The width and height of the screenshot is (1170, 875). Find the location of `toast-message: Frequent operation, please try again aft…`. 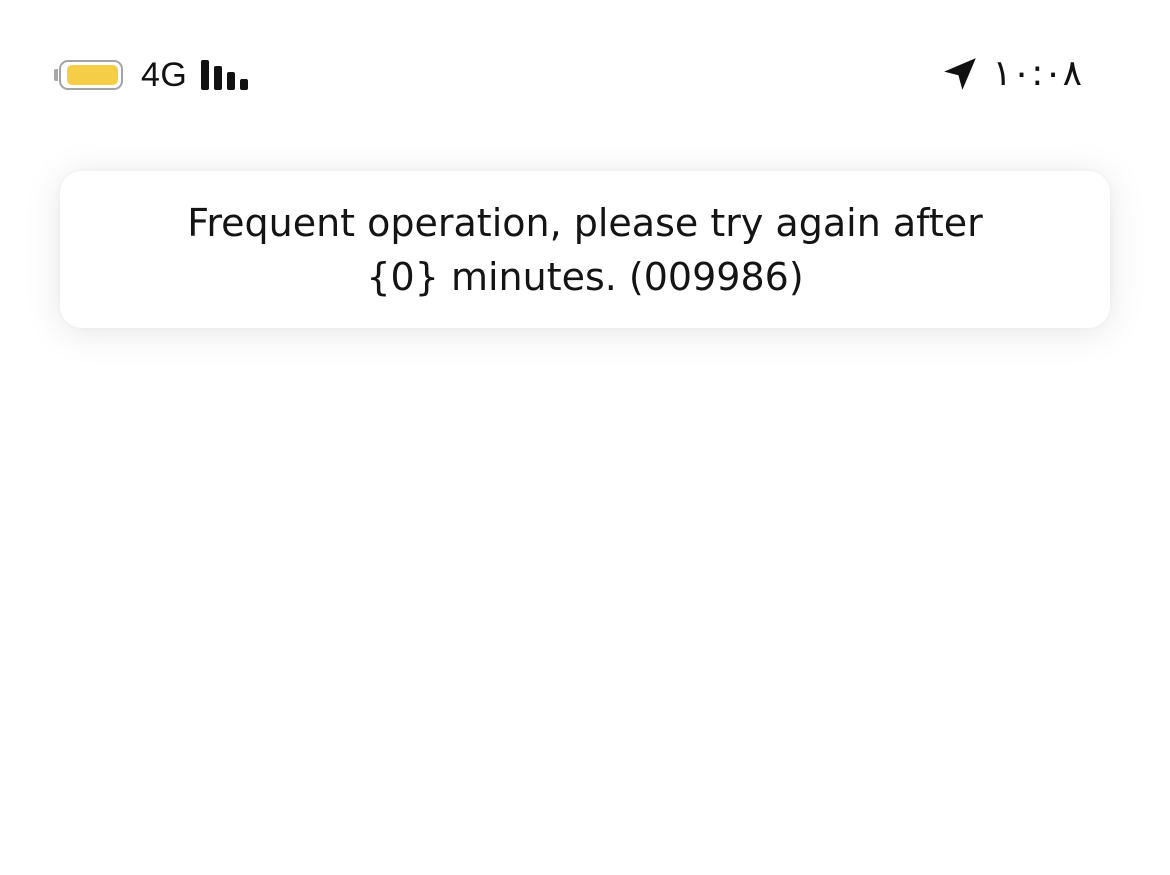

toast-message: Frequent operation, please try again aft… is located at coordinates (585, 249).